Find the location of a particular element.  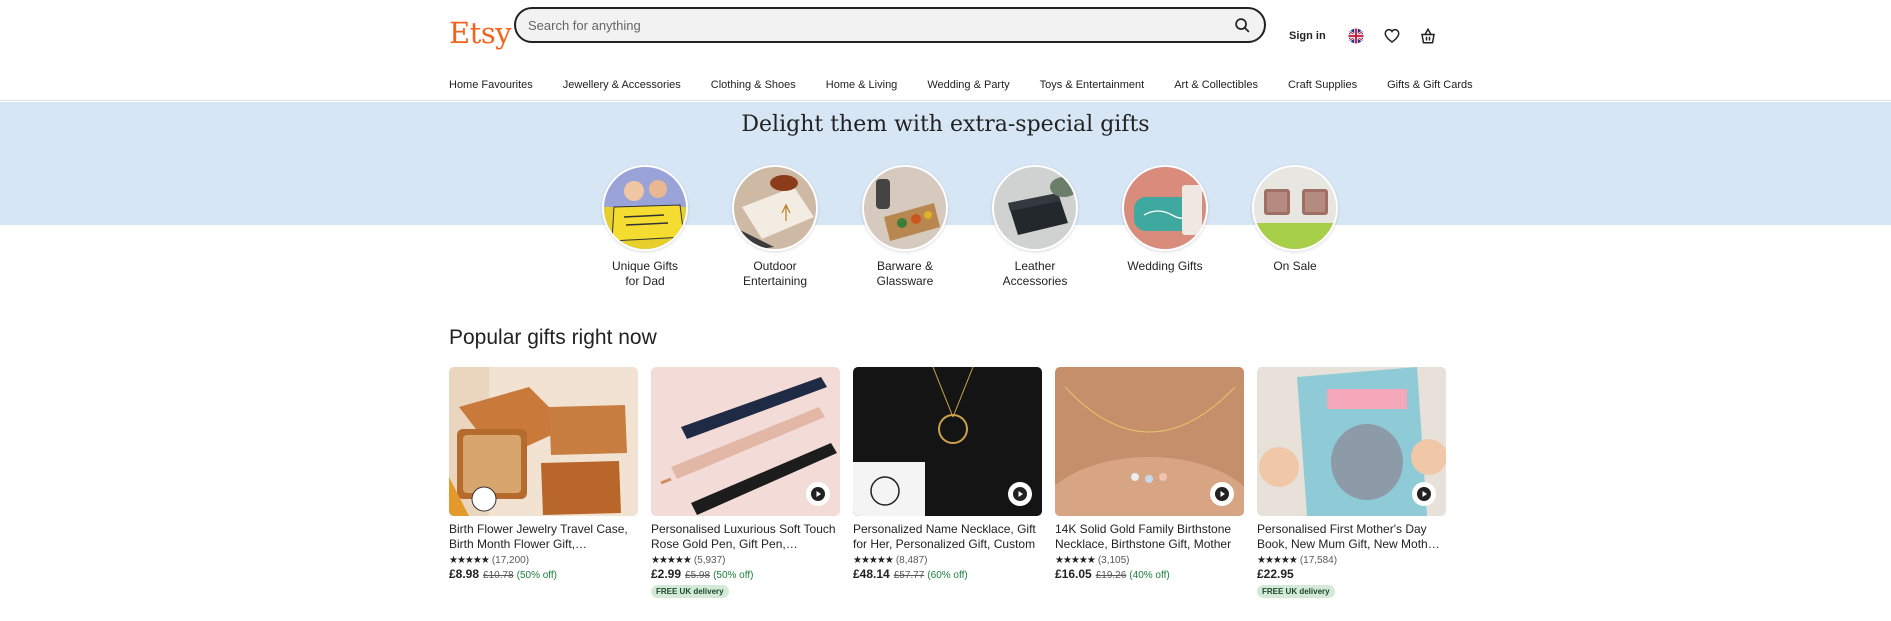

category-link: Toys & Entertainment is located at coordinates (1092, 85).